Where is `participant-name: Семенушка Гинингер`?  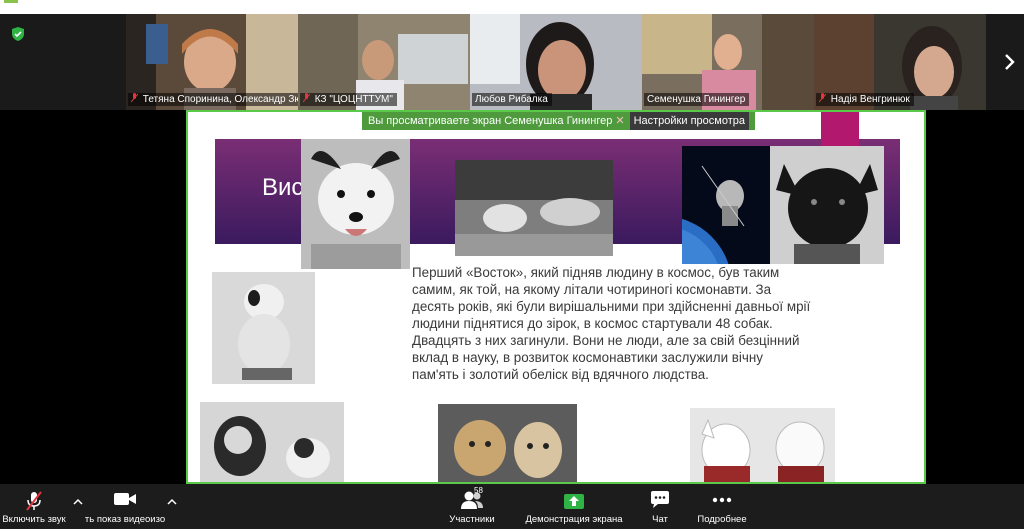
participant-name: Семенушка Гинингер is located at coordinates (697, 99).